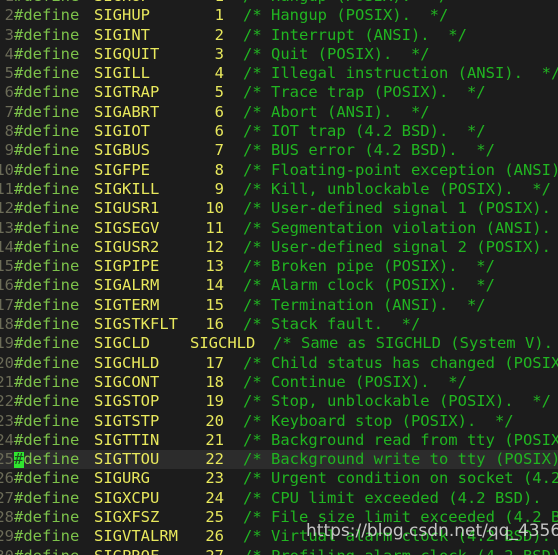 This screenshot has height=555, width=558. I want to click on line-number: 17, so click(7, 304).